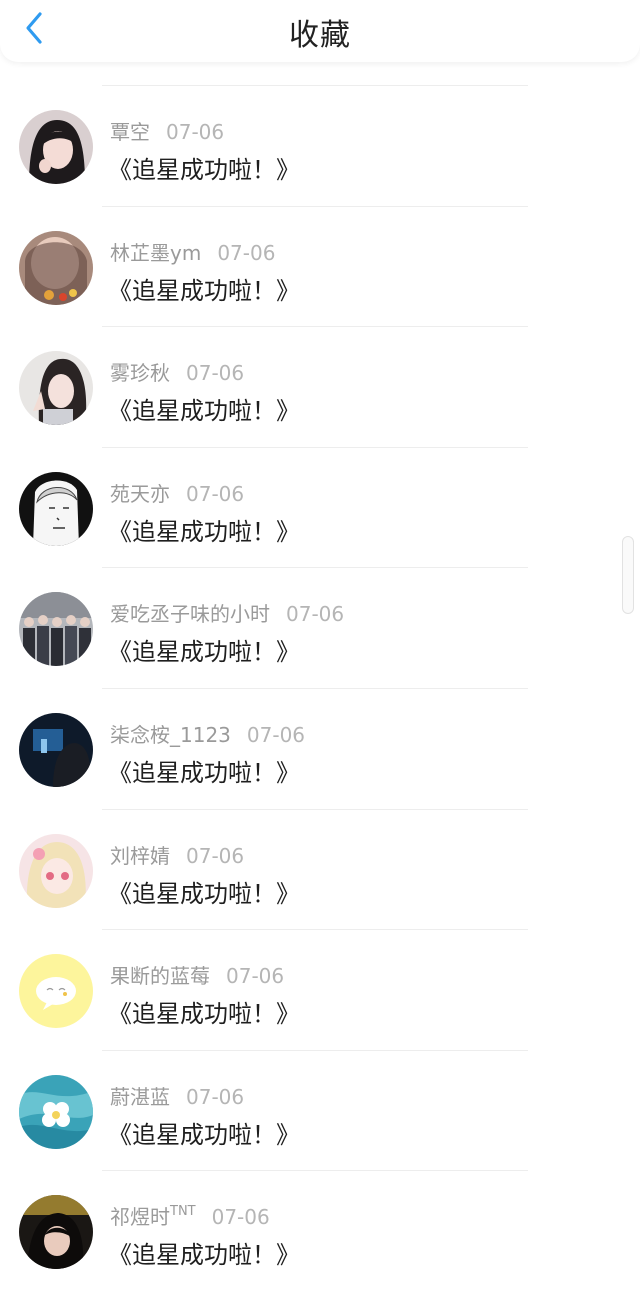 The height and width of the screenshot is (1291, 640). Describe the element at coordinates (170, 735) in the screenshot. I see `username: 柒念桉_1123` at that location.